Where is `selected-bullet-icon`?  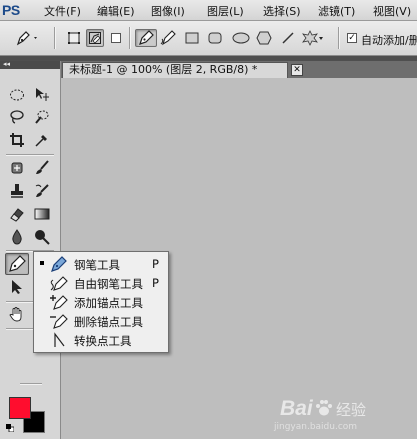 selected-bullet-icon is located at coordinates (42, 263).